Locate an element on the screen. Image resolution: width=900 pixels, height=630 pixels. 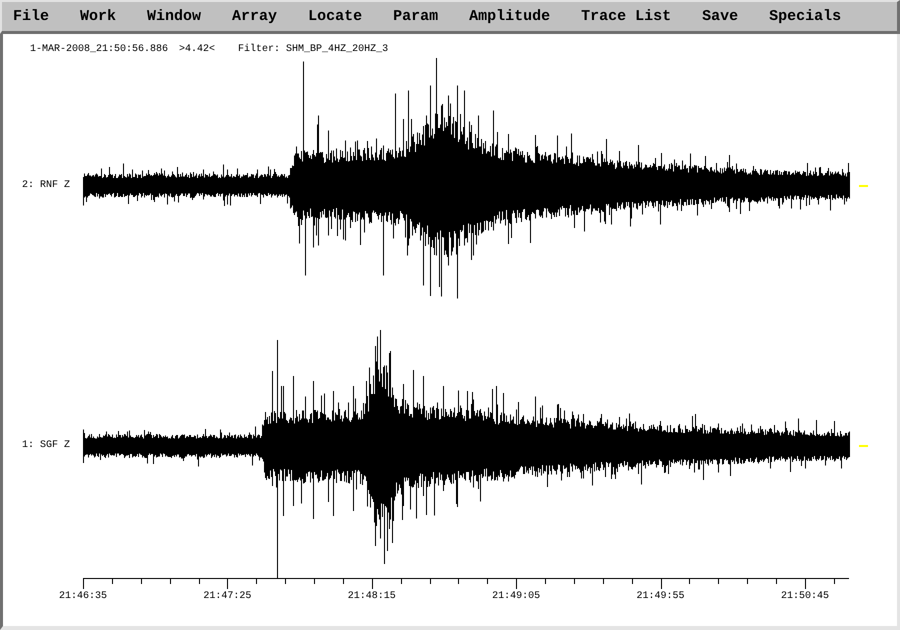
menu-button: Locate is located at coordinates (335, 16).